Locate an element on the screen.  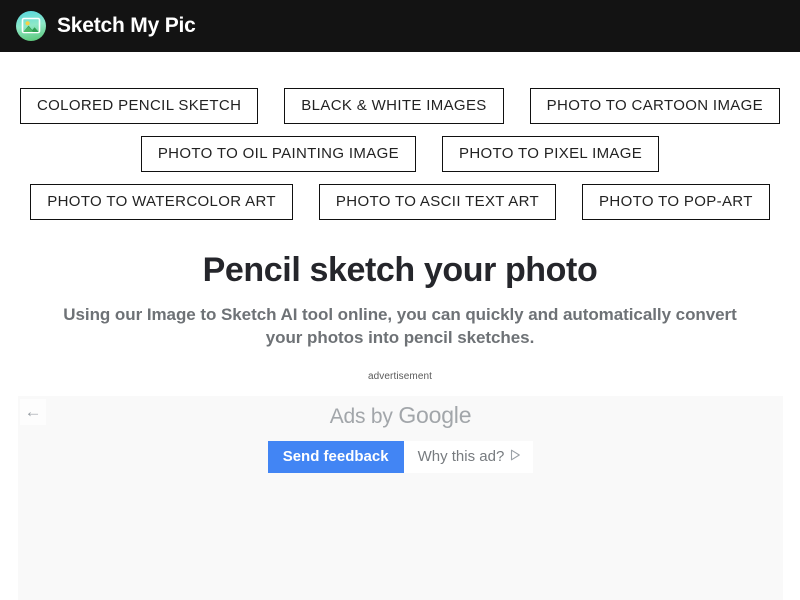
ad-button-group: Send feedback Why this ad? is located at coordinates (400, 457).